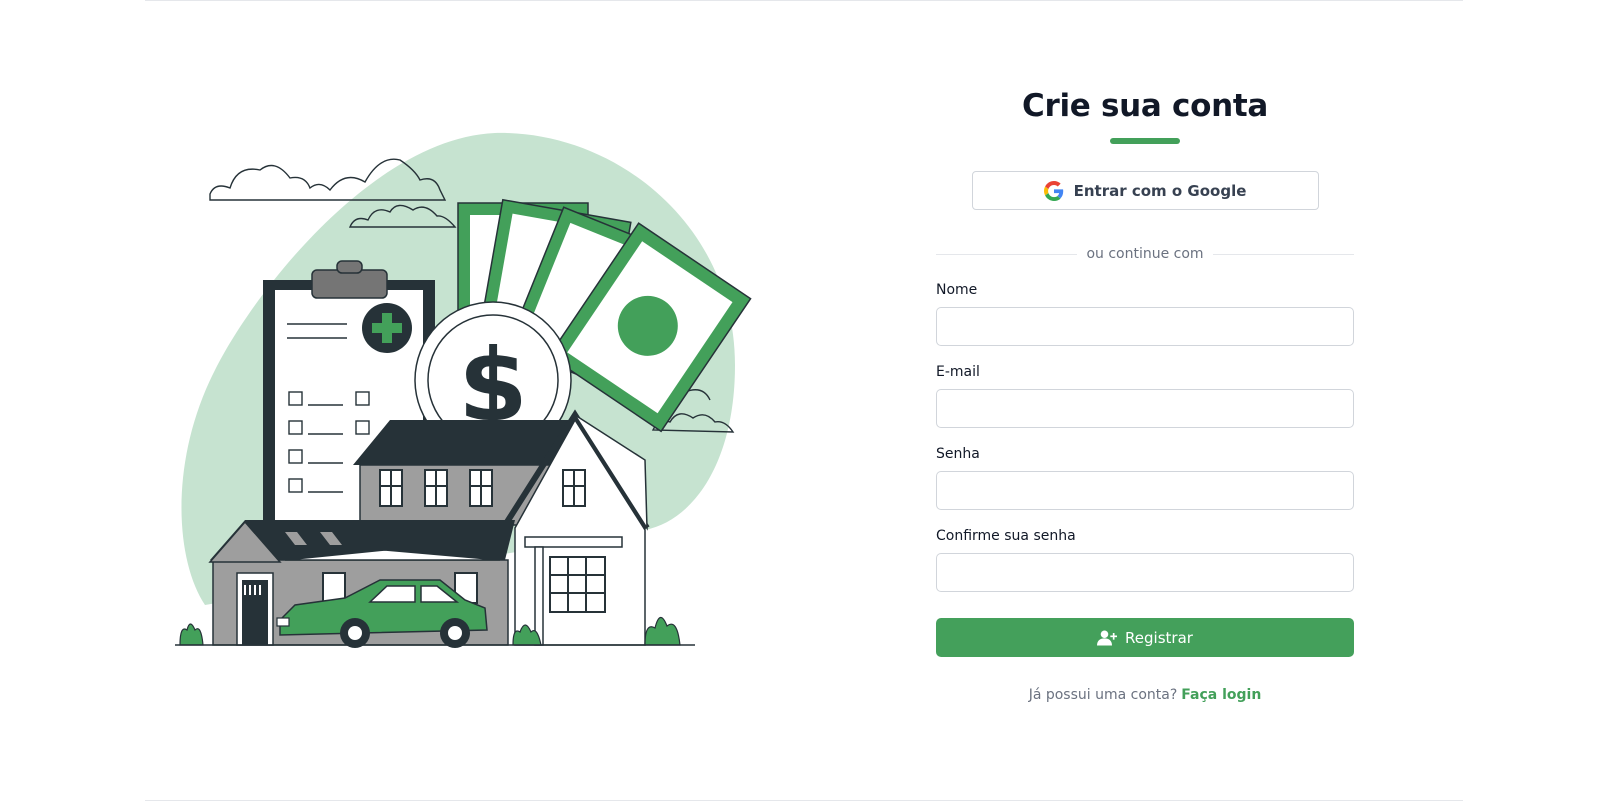 This screenshot has width=1600, height=806. What do you see at coordinates (1145, 490) in the screenshot?
I see `password-input` at bounding box center [1145, 490].